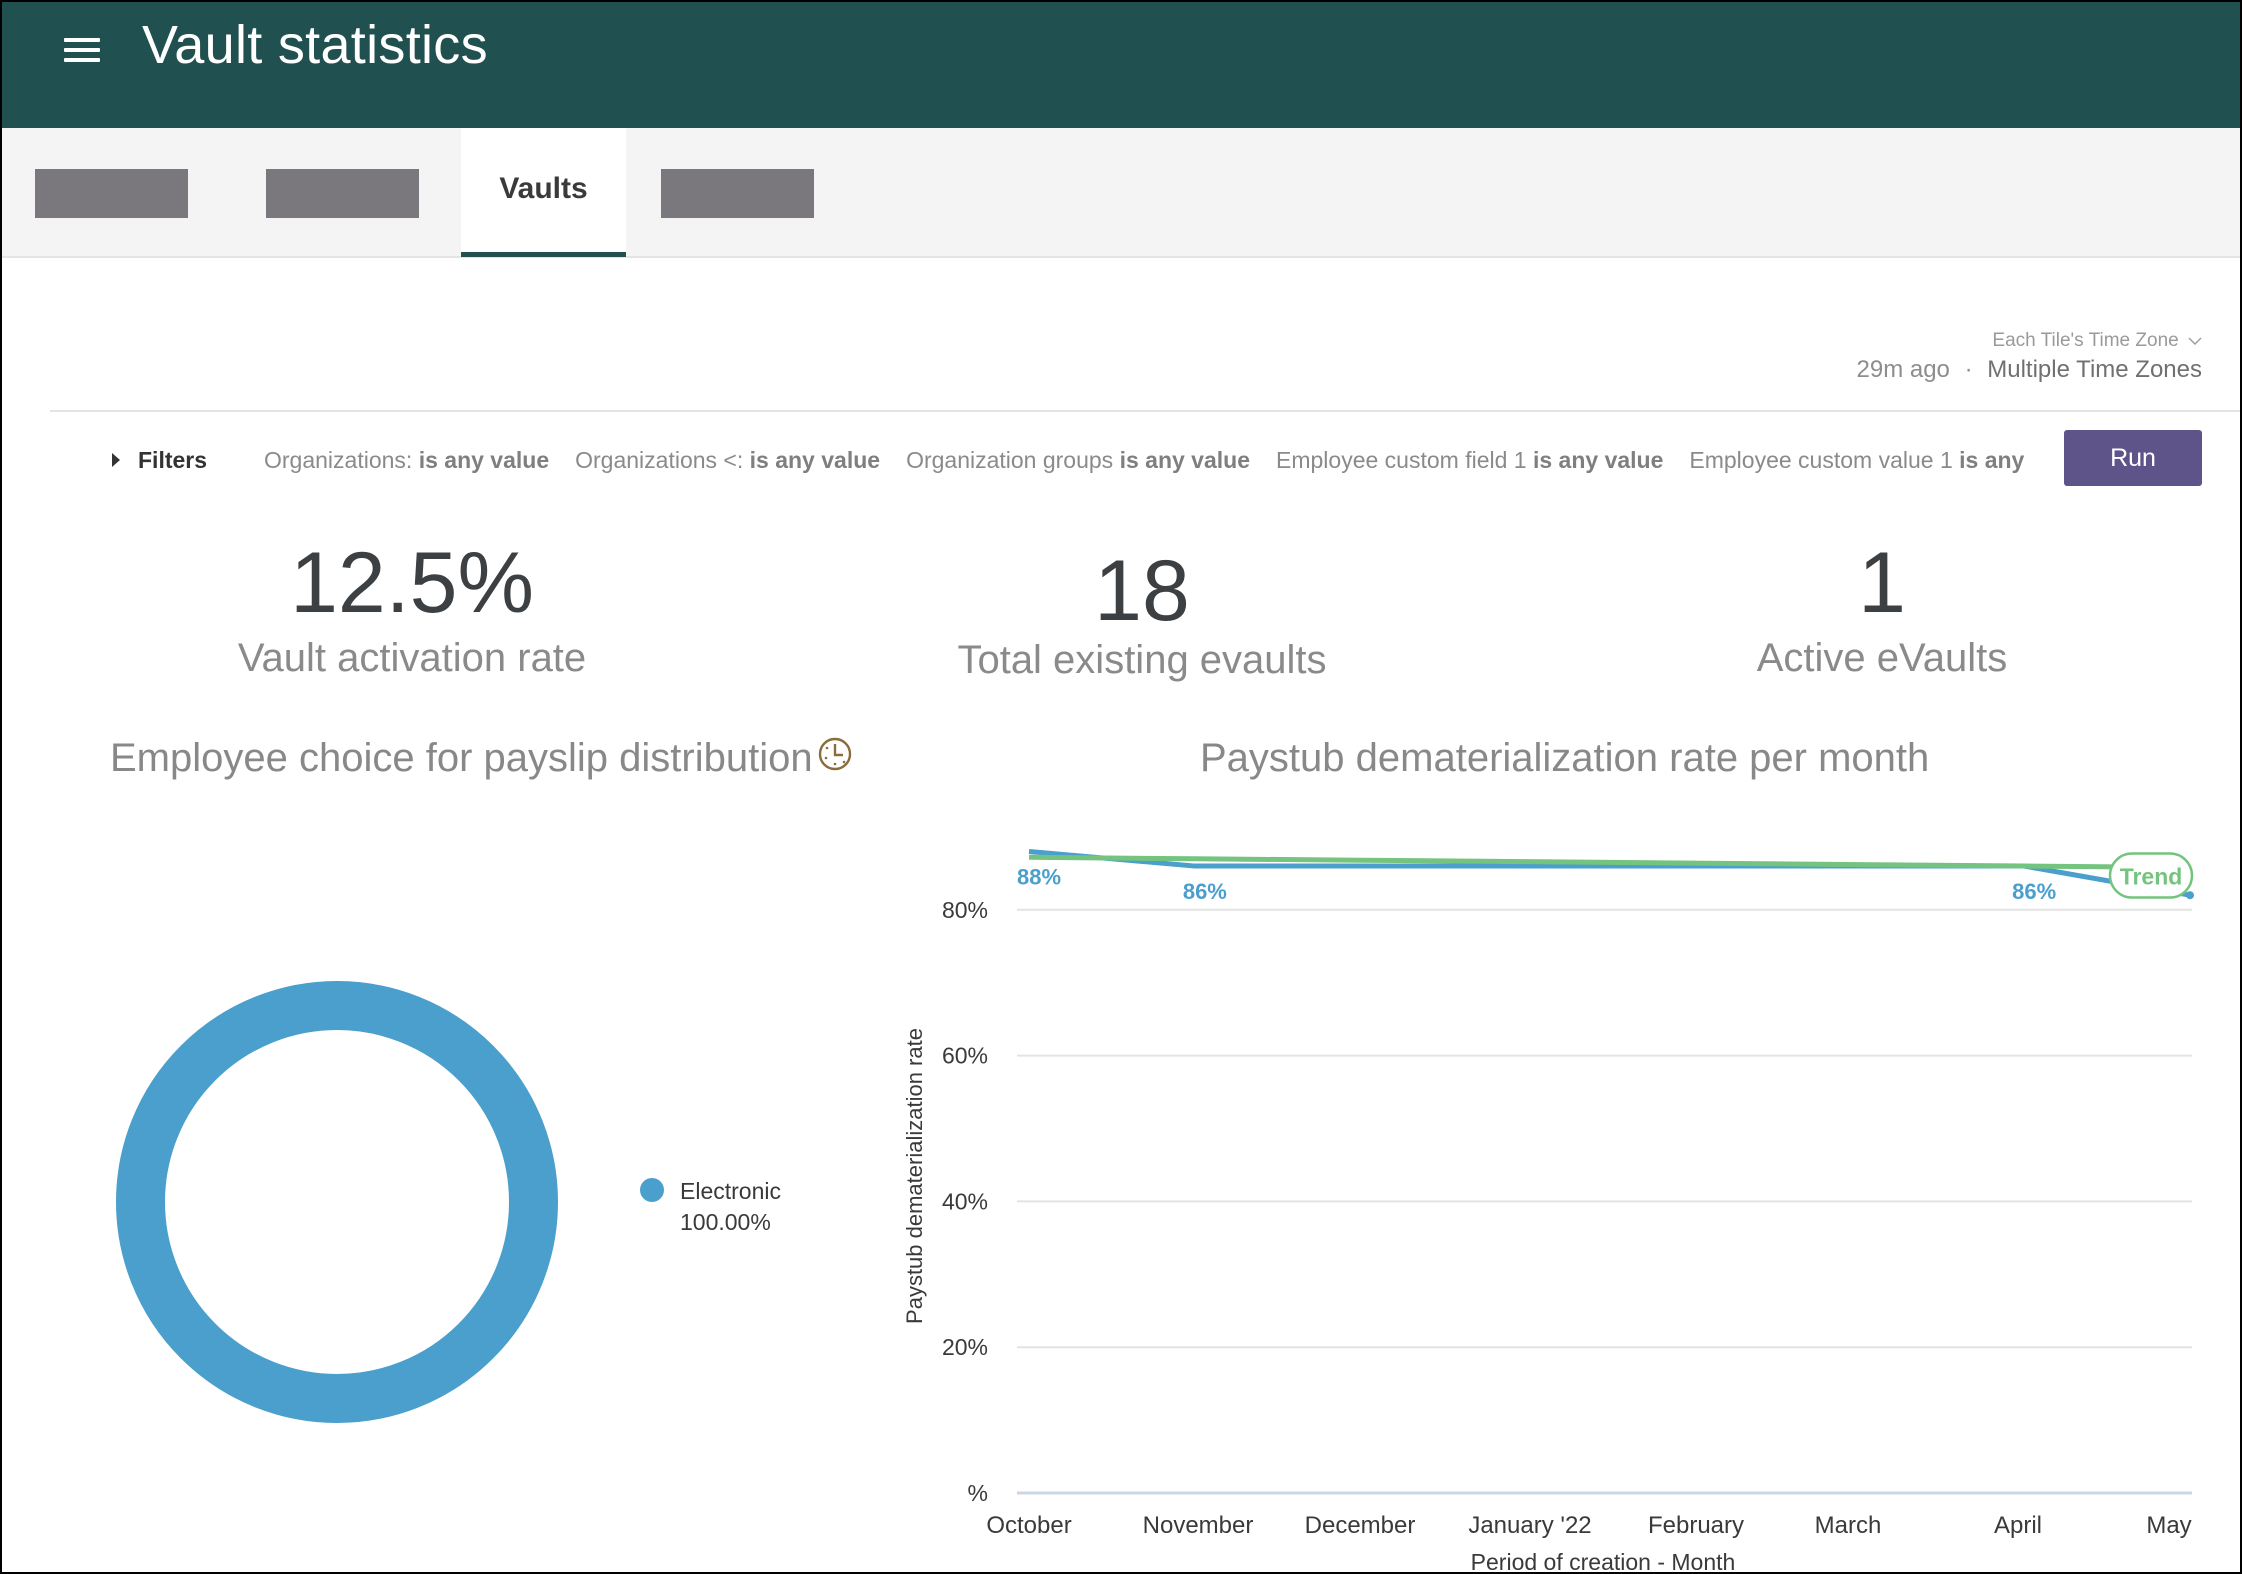 This screenshot has height=1574, width=2242. What do you see at coordinates (1028, 1525) in the screenshot?
I see `x-tick-label: October` at bounding box center [1028, 1525].